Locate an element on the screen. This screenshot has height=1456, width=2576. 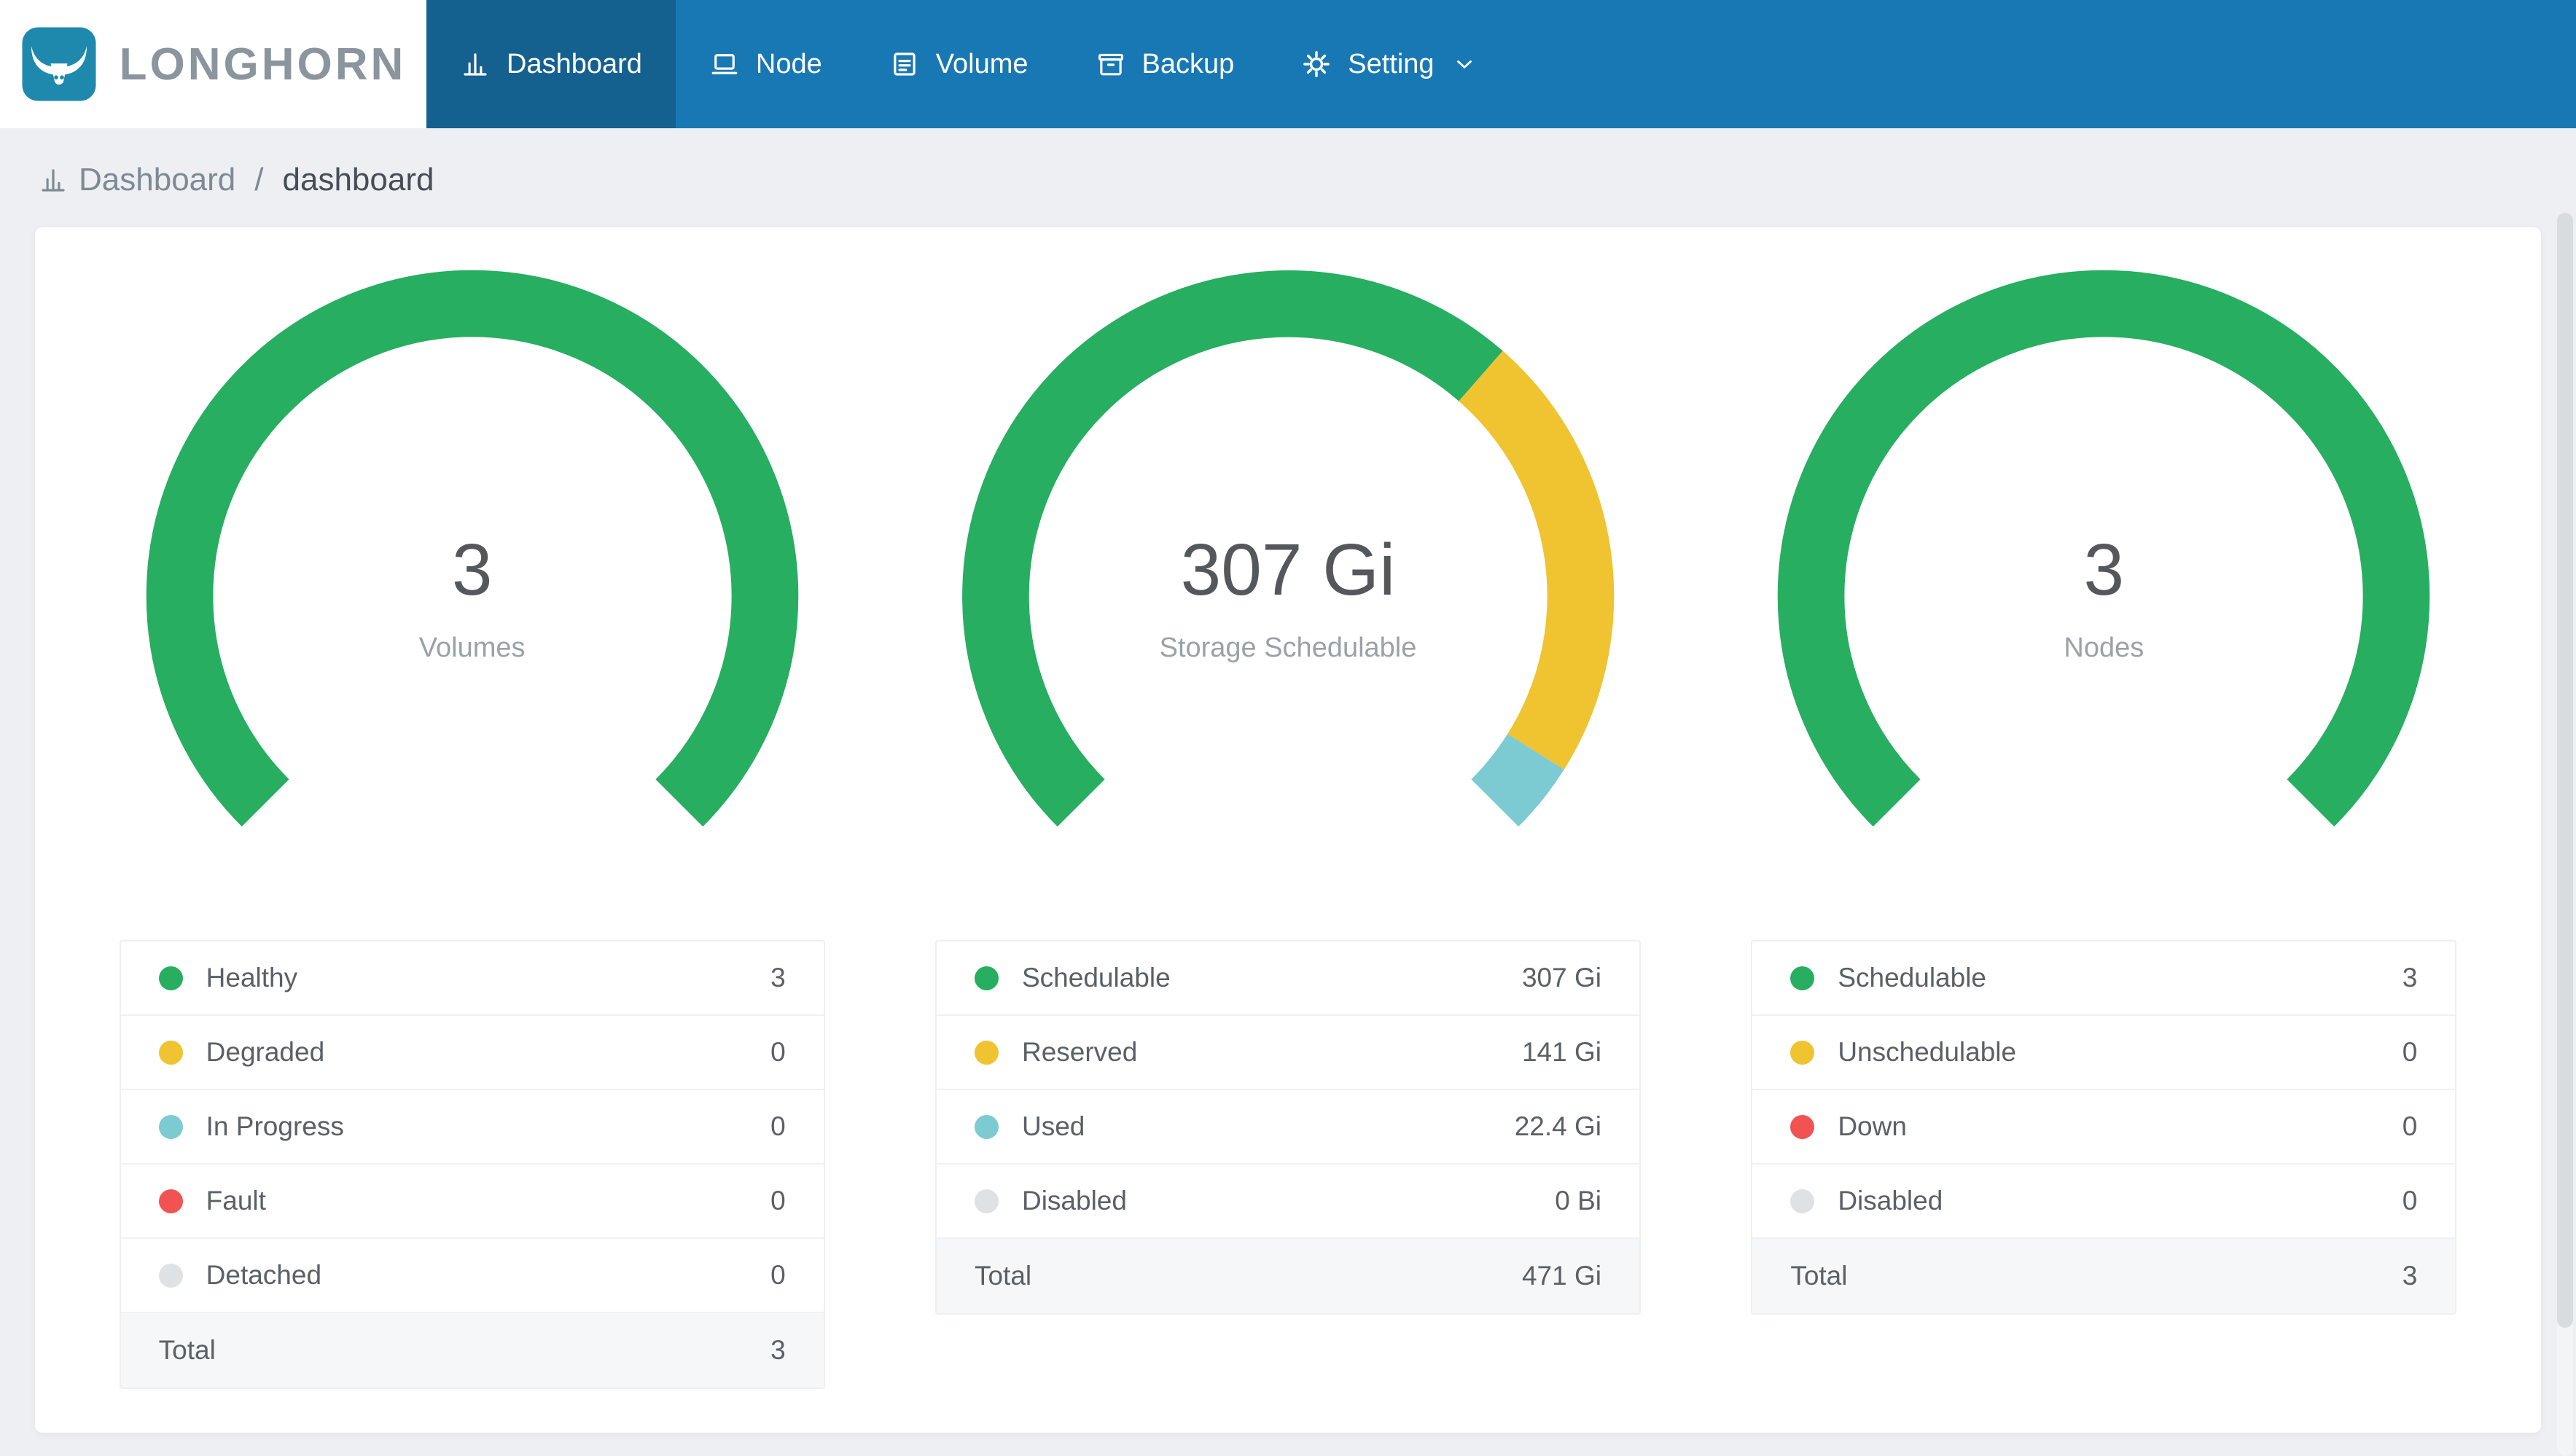
legend-label: Detached is located at coordinates (264, 1275).